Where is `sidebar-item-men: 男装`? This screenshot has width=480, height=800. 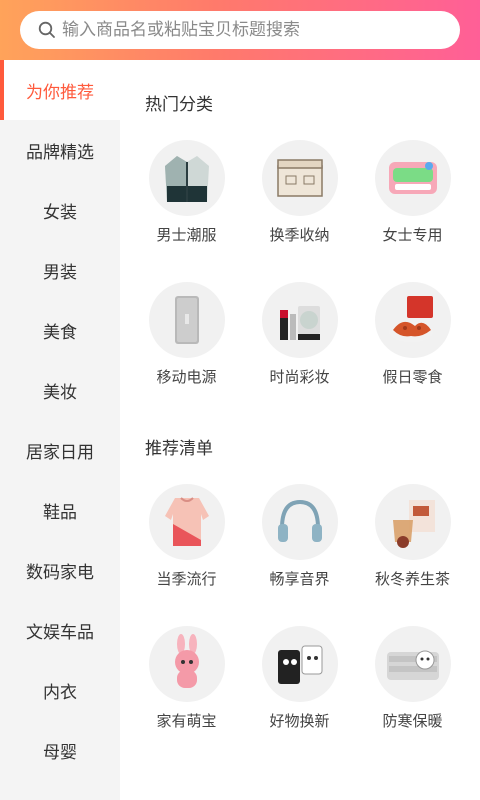
sidebar-item-men: 男装 is located at coordinates (60, 270).